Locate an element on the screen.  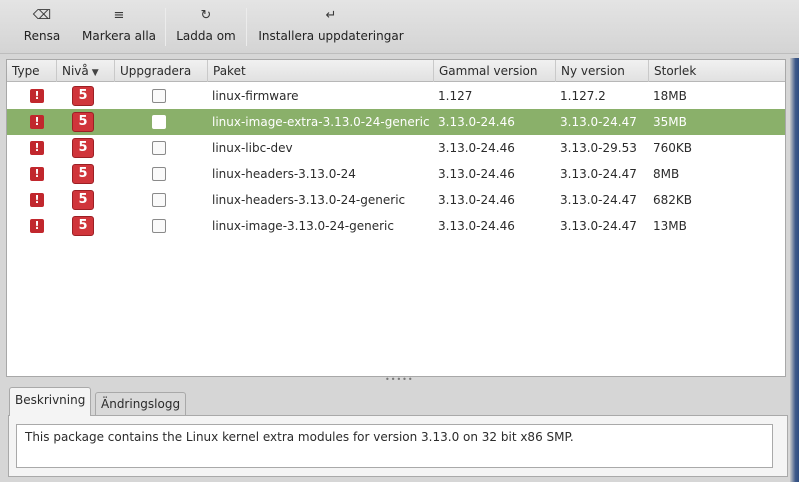
select-all-button: ≡ Markera alla is located at coordinates (119, 28).